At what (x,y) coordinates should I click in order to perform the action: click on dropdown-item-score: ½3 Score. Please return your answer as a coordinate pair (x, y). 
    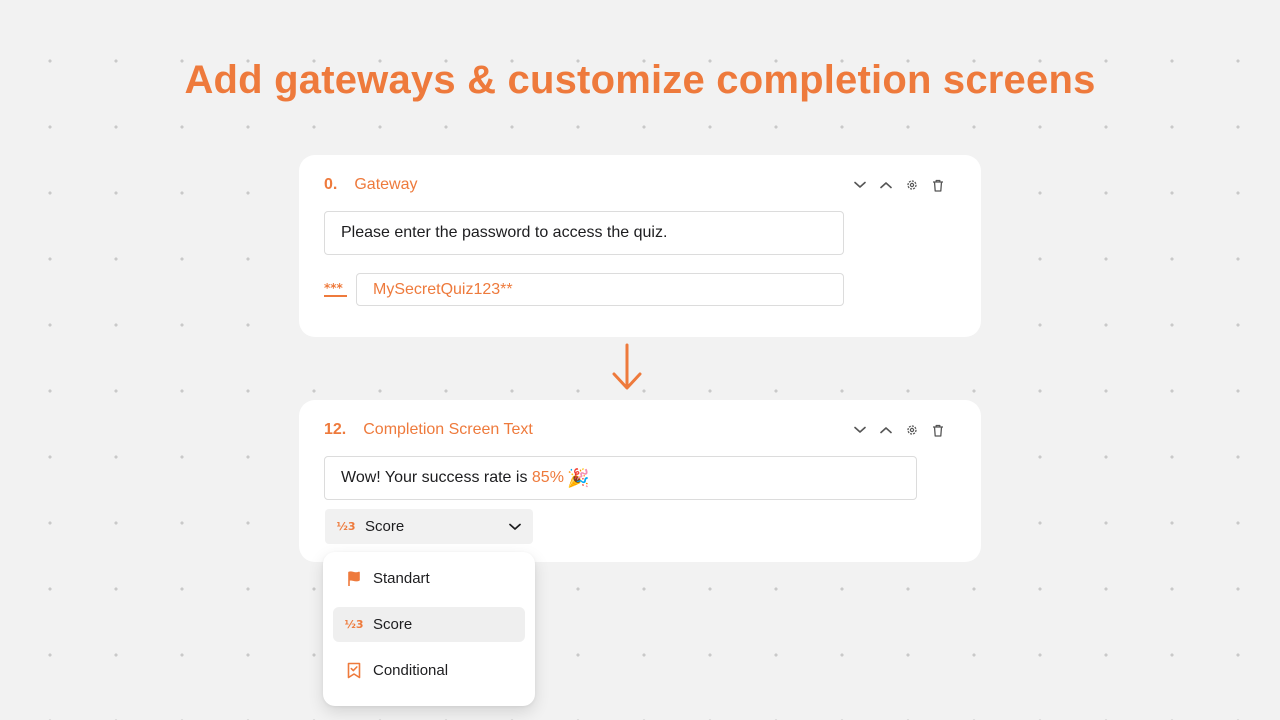
    Looking at the image, I should click on (429, 624).